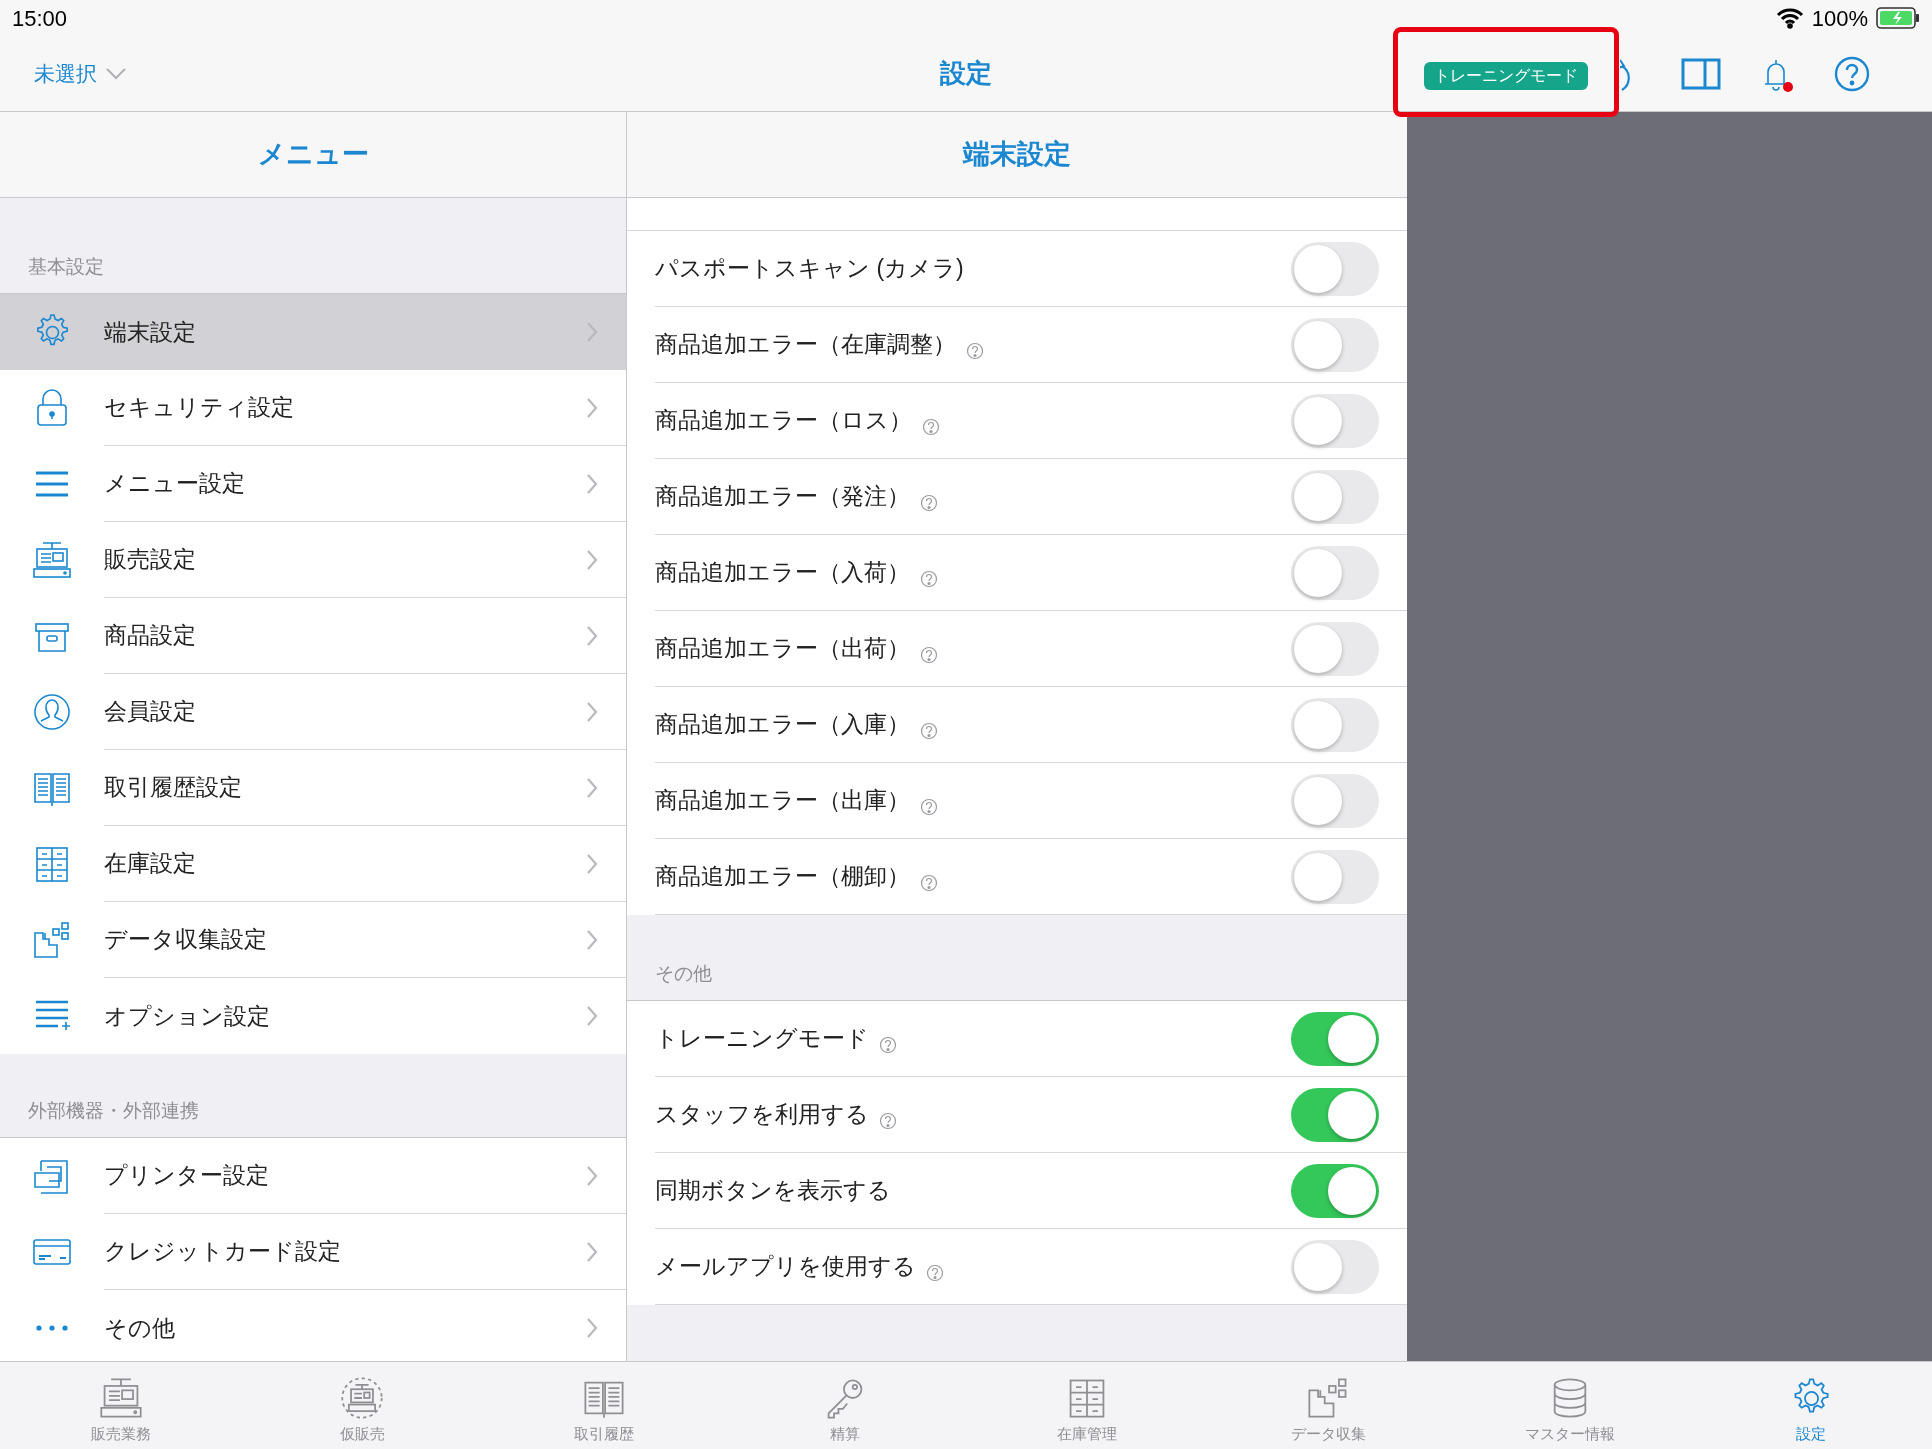  I want to click on setting-label: 商品追加エラー（ロス）, so click(783, 421).